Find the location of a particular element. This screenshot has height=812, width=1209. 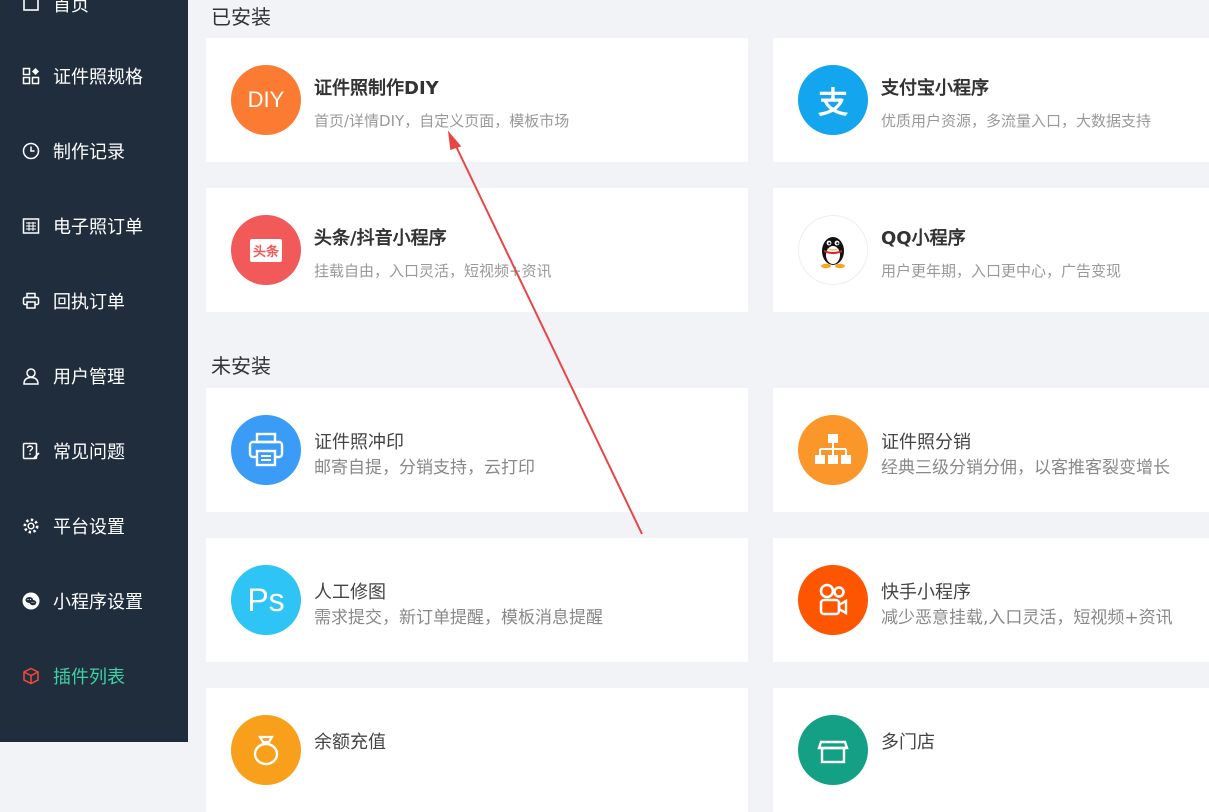

sidebar-item-label: 首页 is located at coordinates (71, 8).